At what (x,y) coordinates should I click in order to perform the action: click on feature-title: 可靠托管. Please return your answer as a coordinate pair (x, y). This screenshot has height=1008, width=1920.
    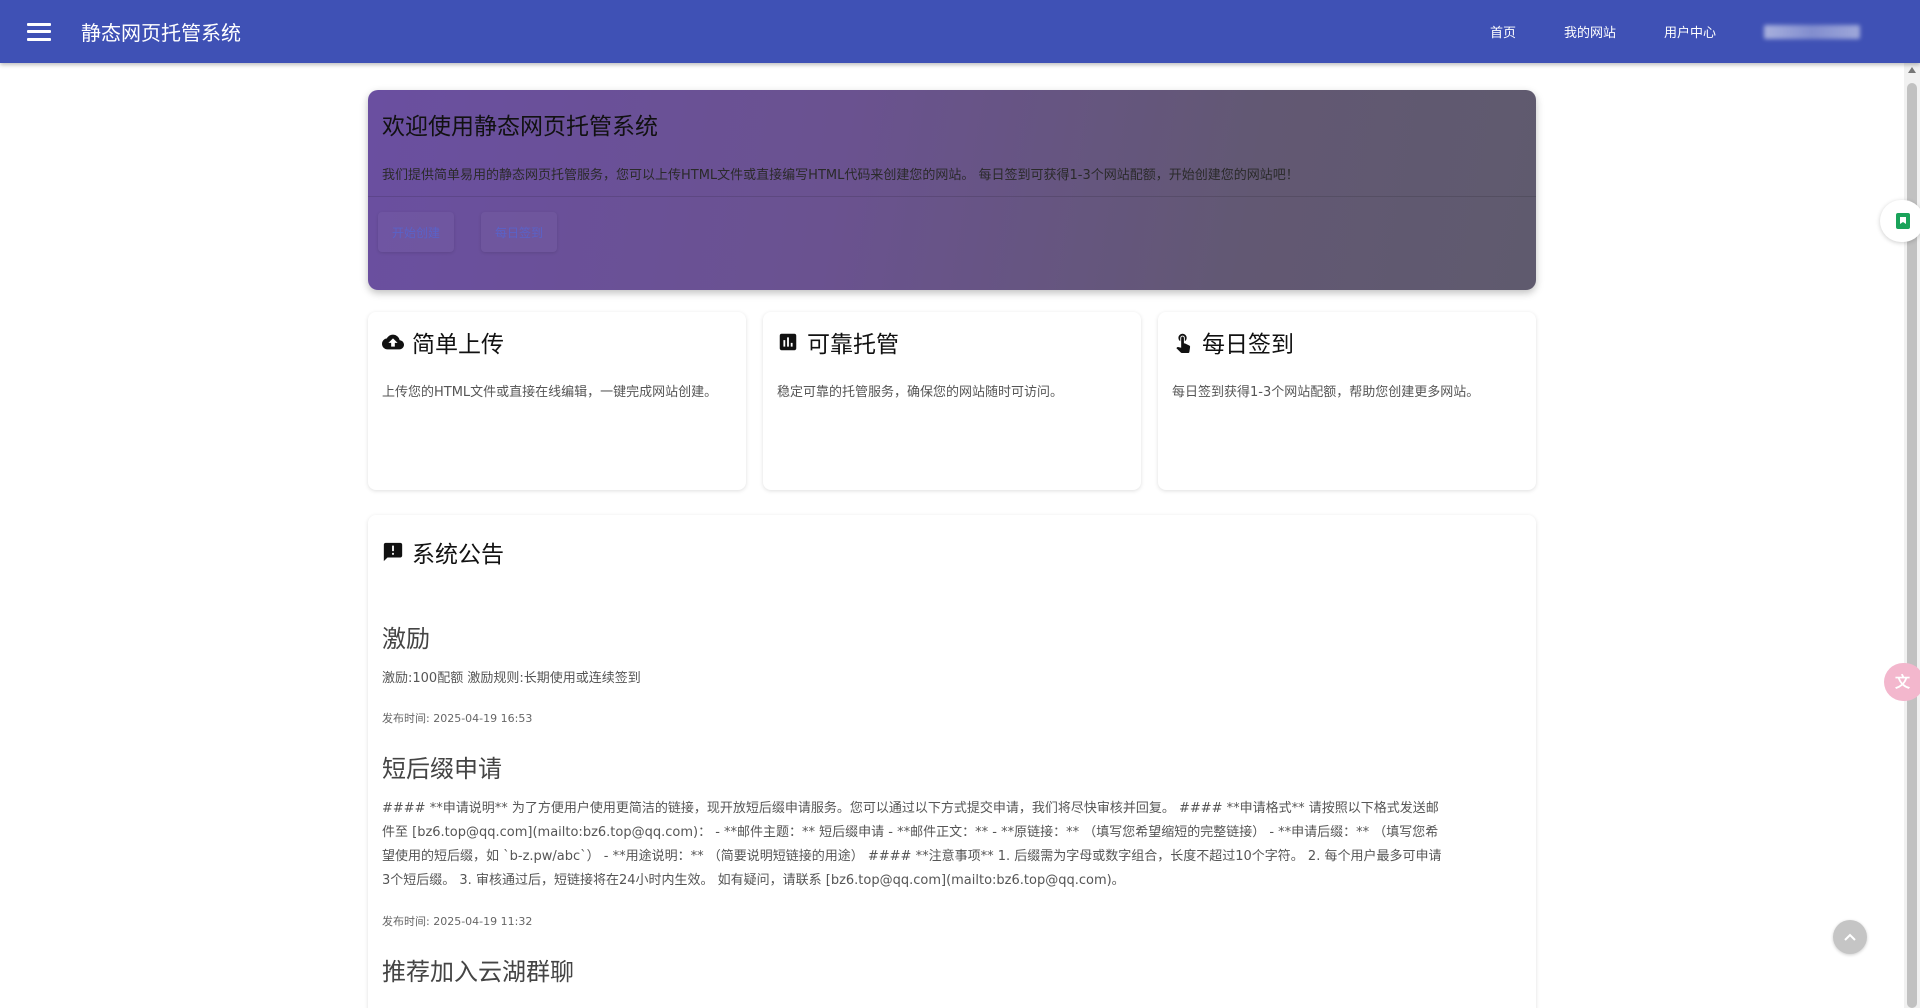
    Looking at the image, I should click on (853, 345).